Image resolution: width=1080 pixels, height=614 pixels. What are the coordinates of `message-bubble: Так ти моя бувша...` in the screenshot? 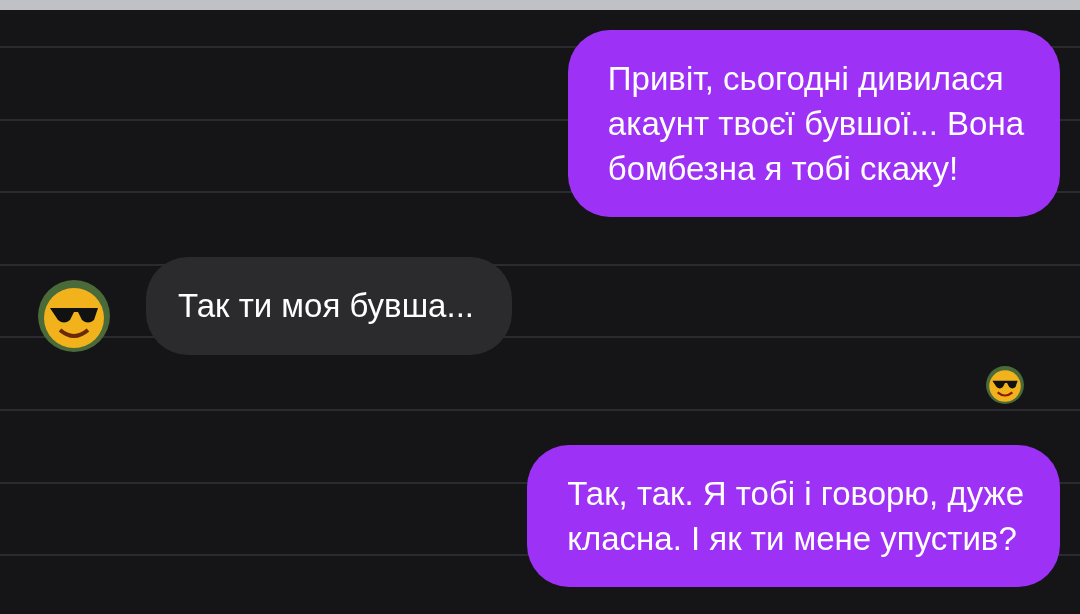 It's located at (329, 306).